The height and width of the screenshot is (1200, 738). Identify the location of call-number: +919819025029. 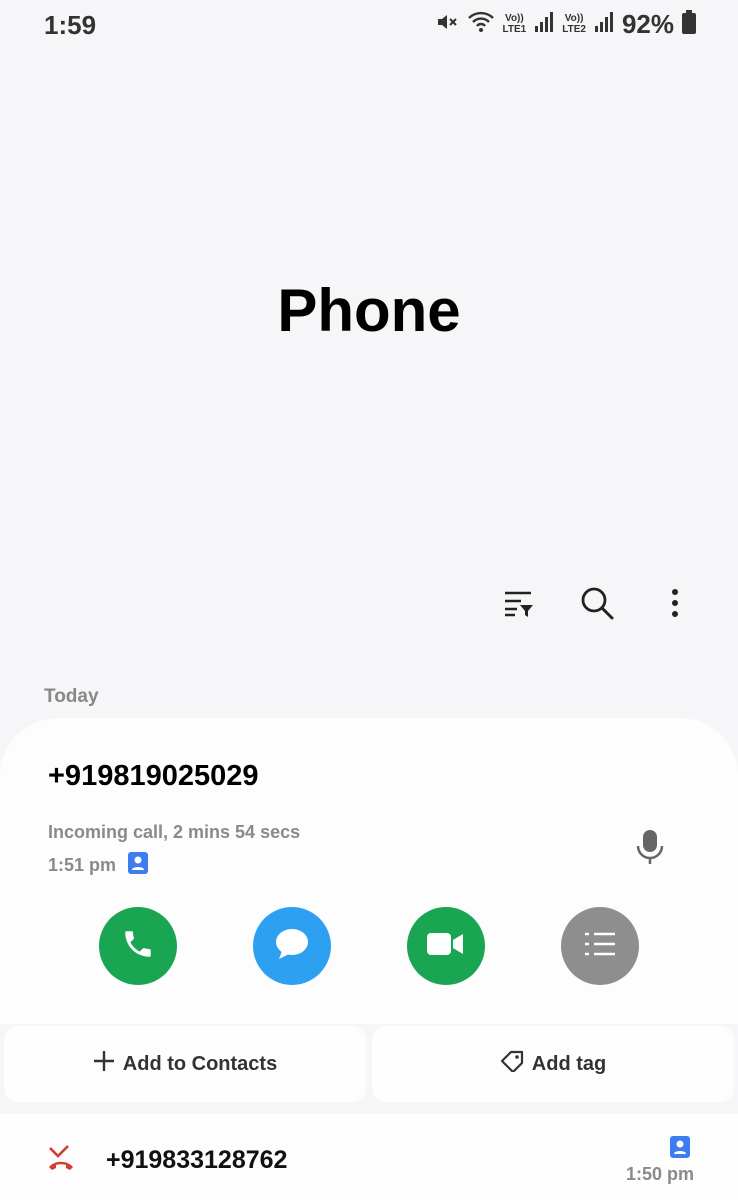
(153, 776).